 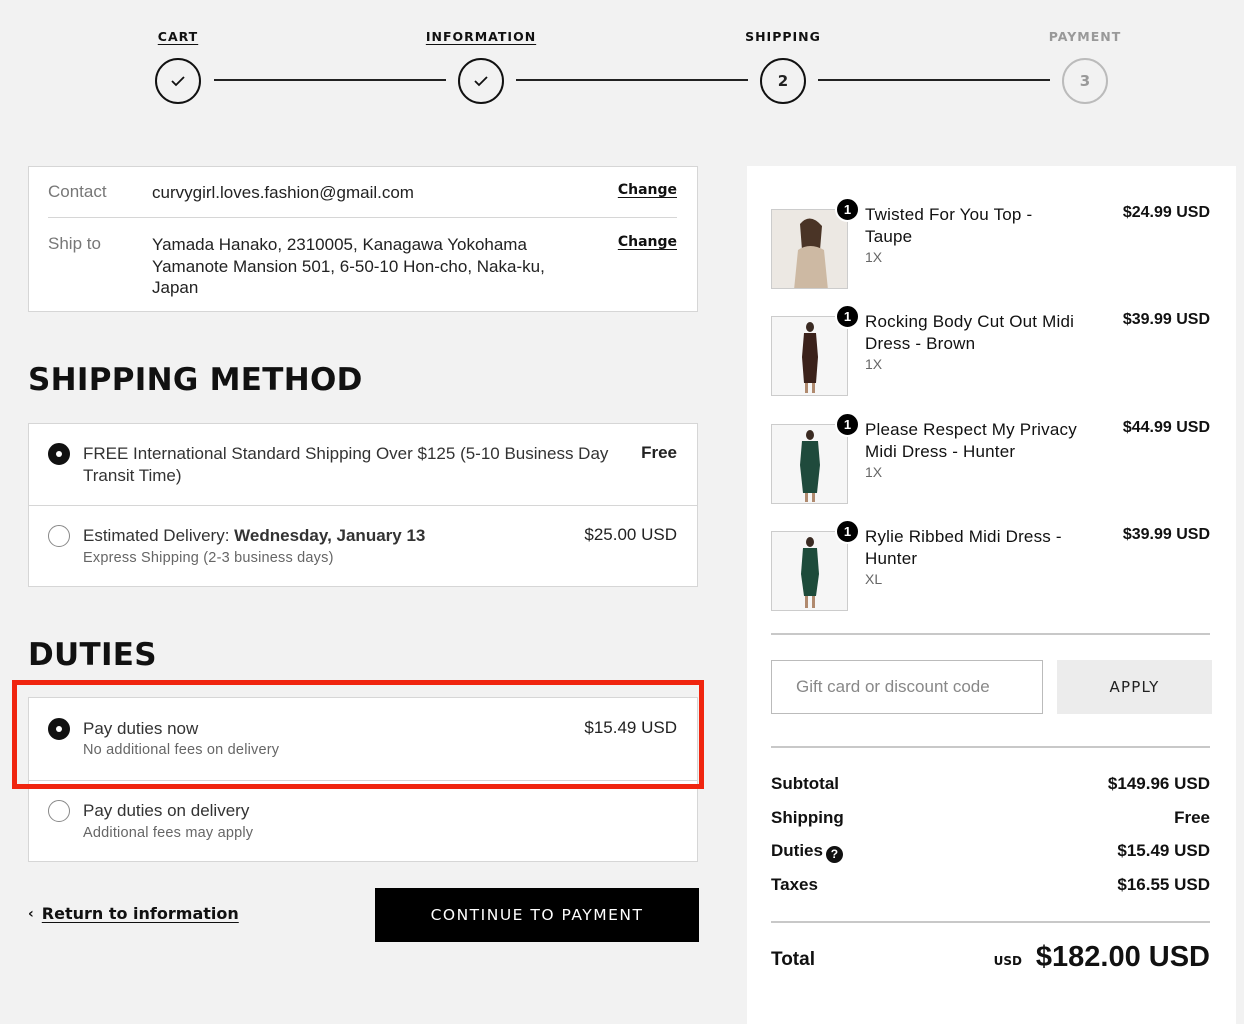 I want to click on total-value: $182.00 USD, so click(x=1122, y=957).